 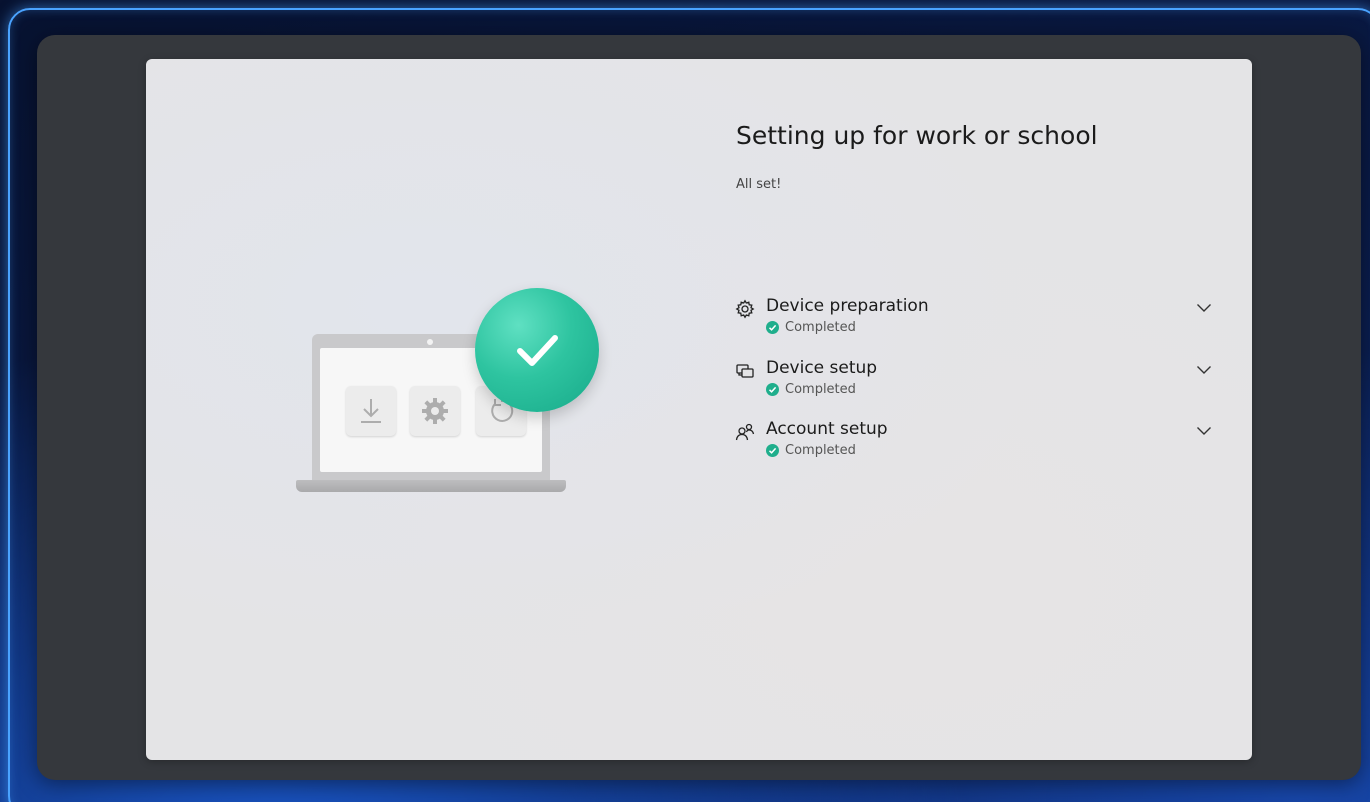 What do you see at coordinates (430, 342) in the screenshot?
I see `laptop-camera` at bounding box center [430, 342].